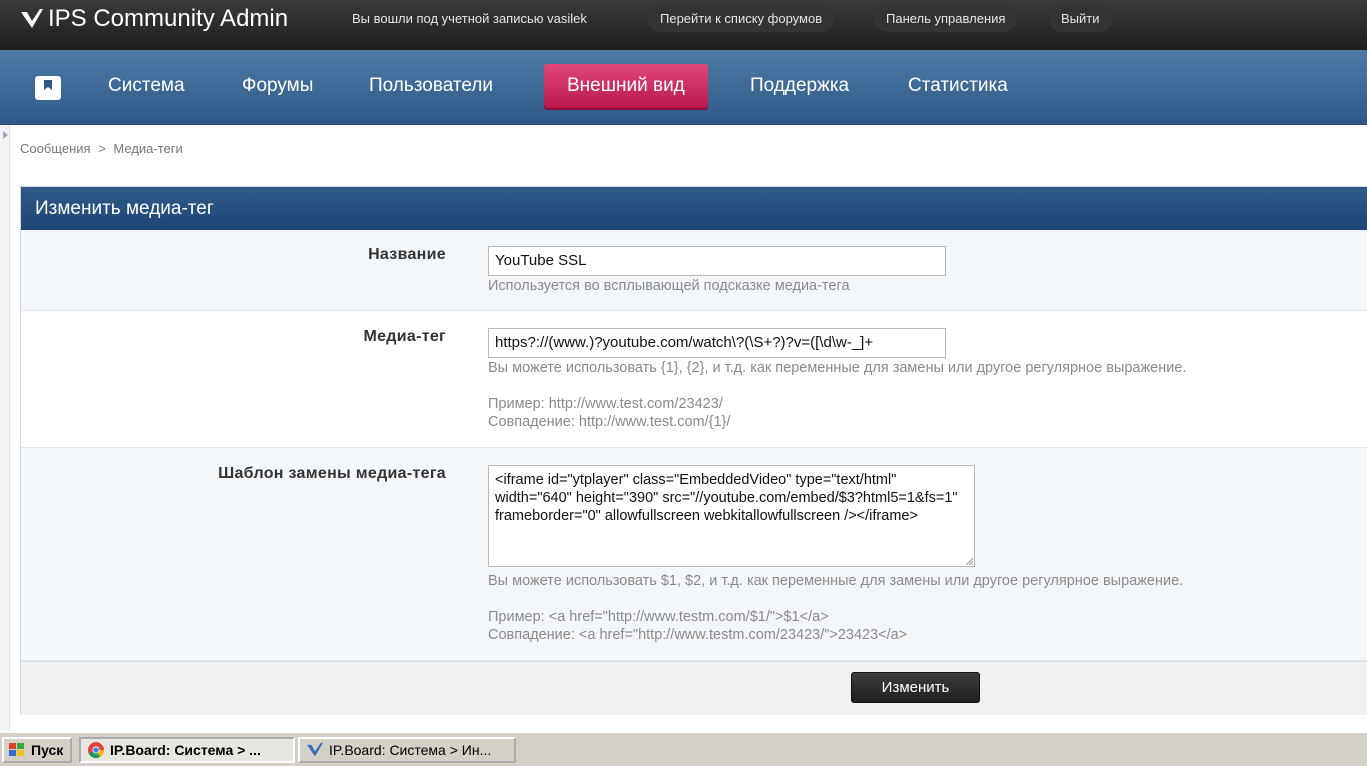 The height and width of the screenshot is (766, 1367). I want to click on logout-link: Выйти, so click(1080, 19).